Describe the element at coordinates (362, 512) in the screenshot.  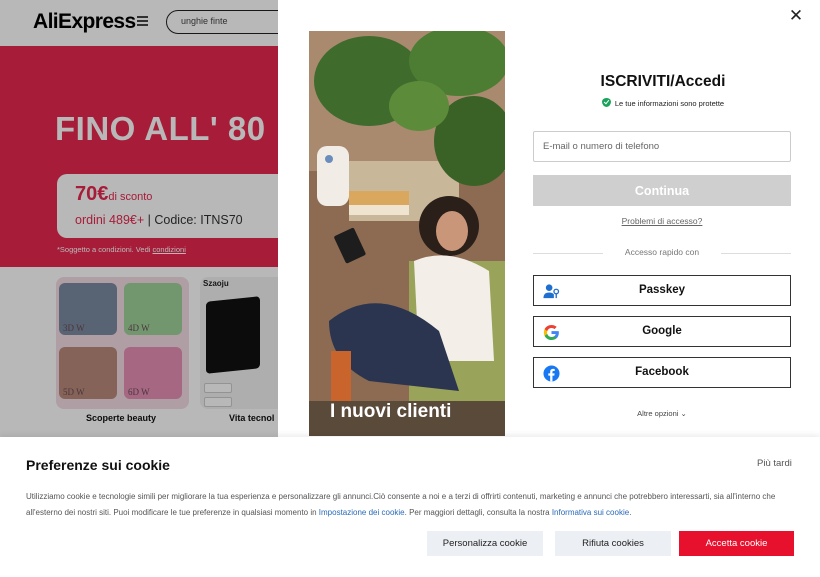
I see `cookie-settings-link: Impostazione dei cookie` at that location.